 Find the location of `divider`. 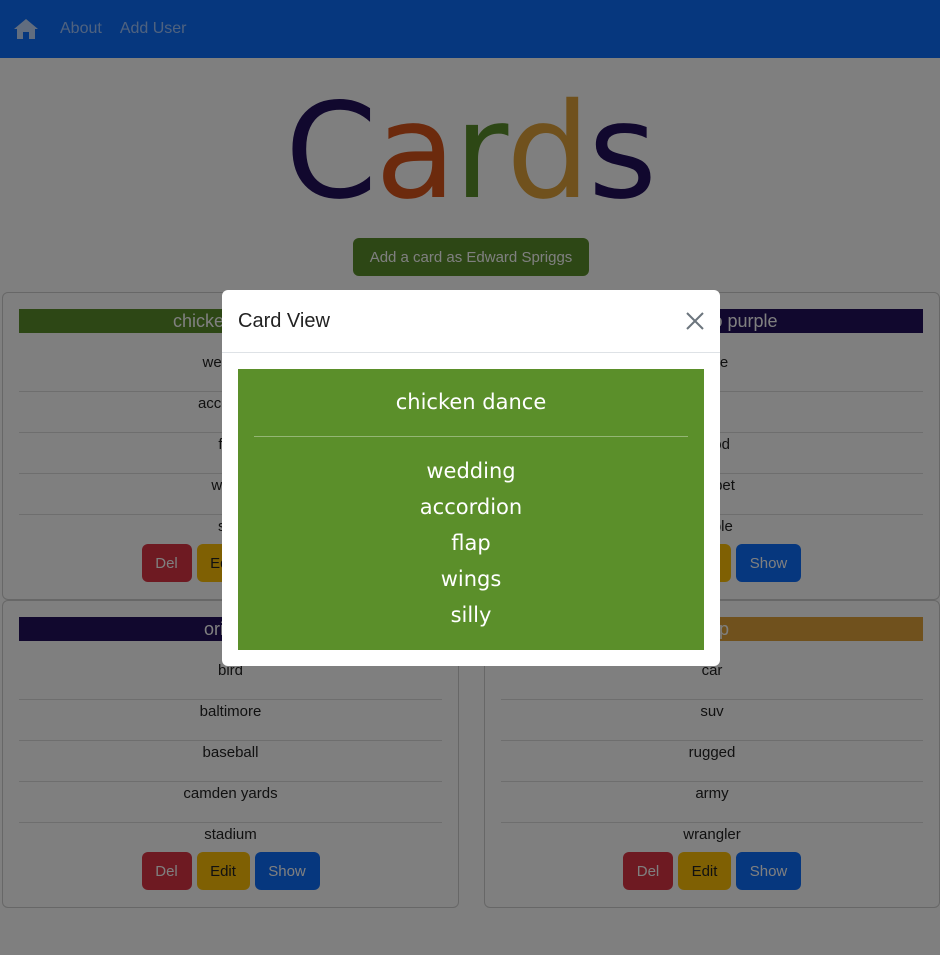

divider is located at coordinates (471, 436).